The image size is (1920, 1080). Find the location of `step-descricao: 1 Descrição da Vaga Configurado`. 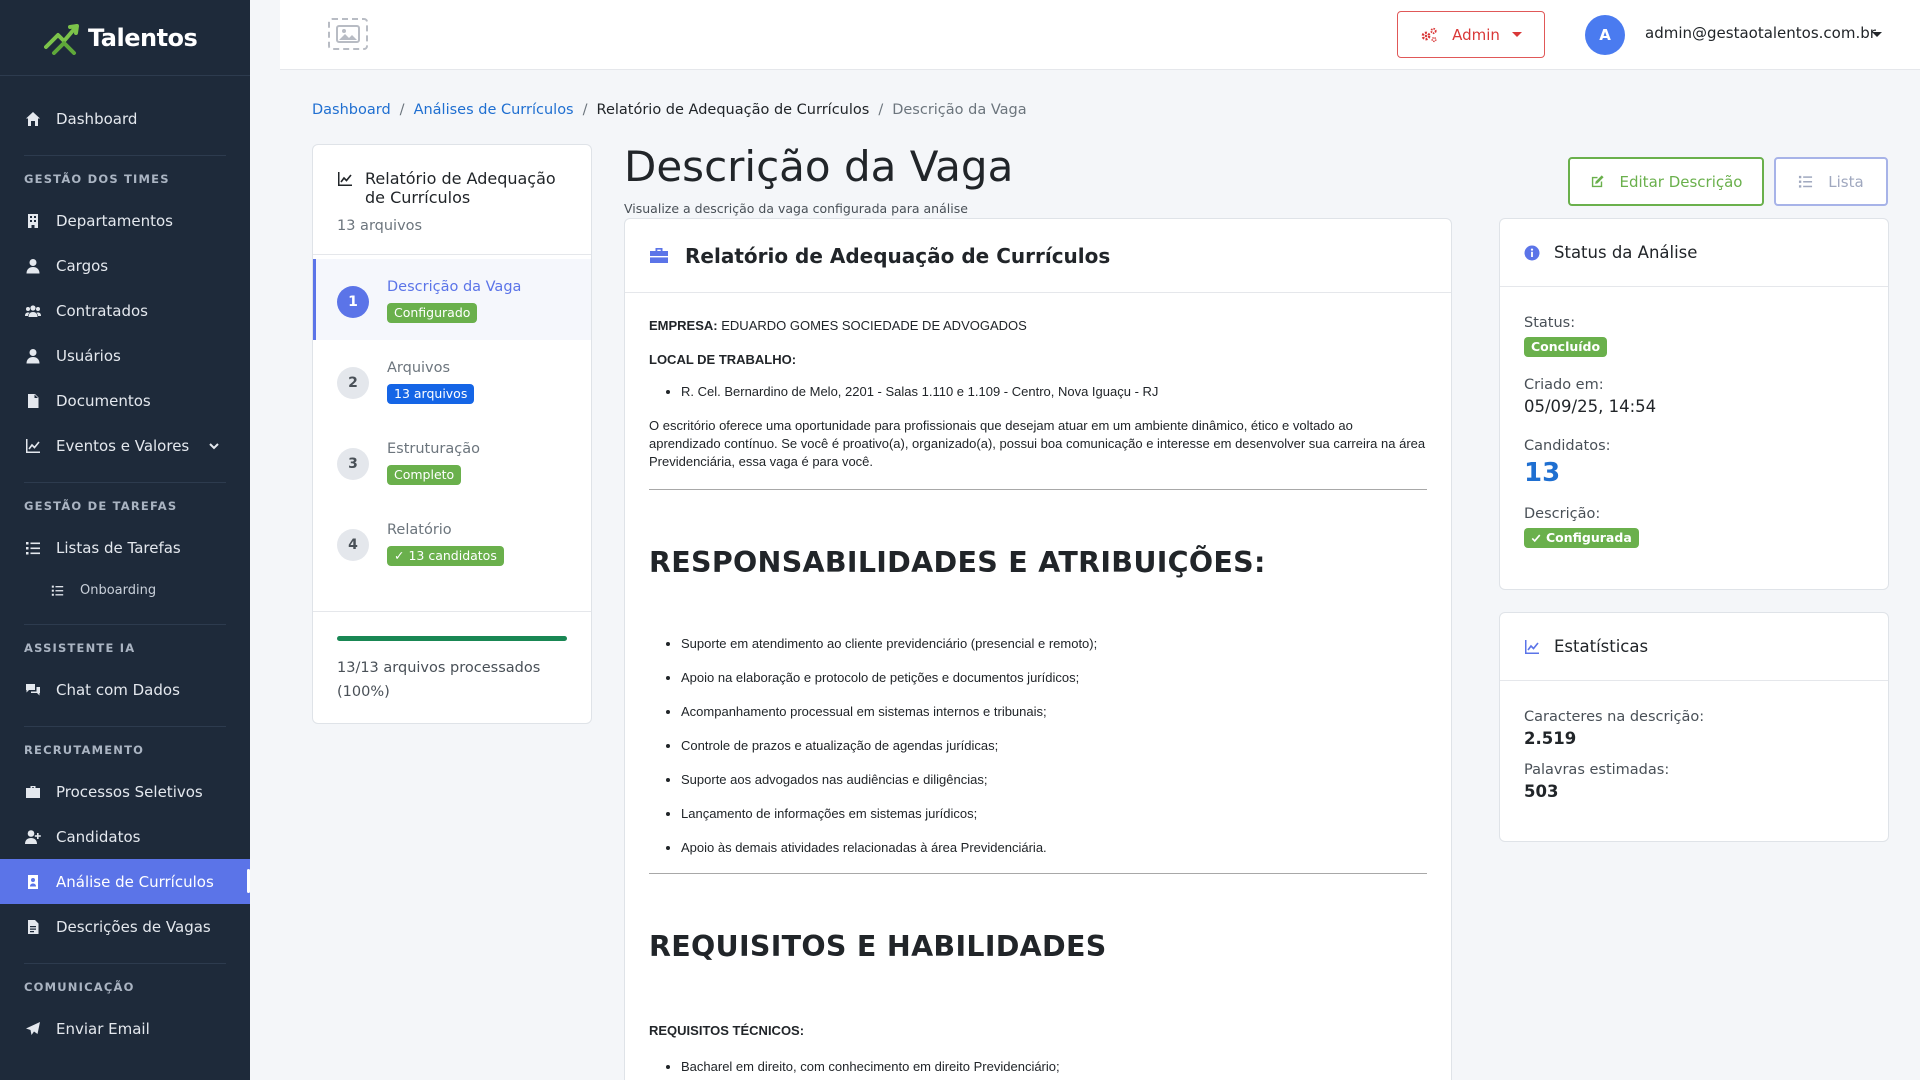

step-descricao: 1 Descrição da Vaga Configurado is located at coordinates (452, 299).